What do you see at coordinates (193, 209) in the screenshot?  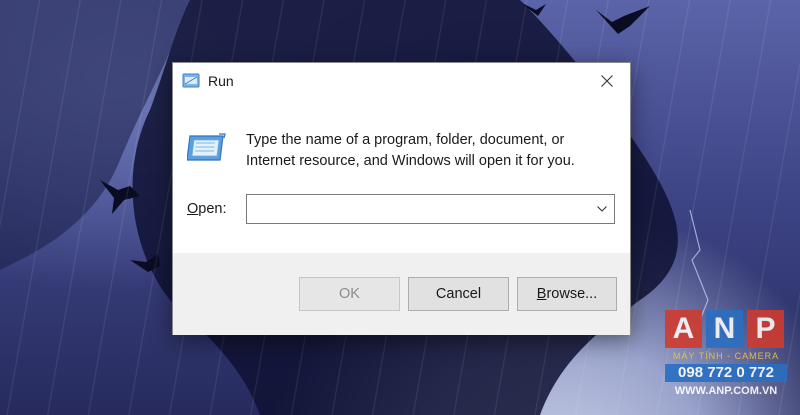 I see `open-label-accelerator: O` at bounding box center [193, 209].